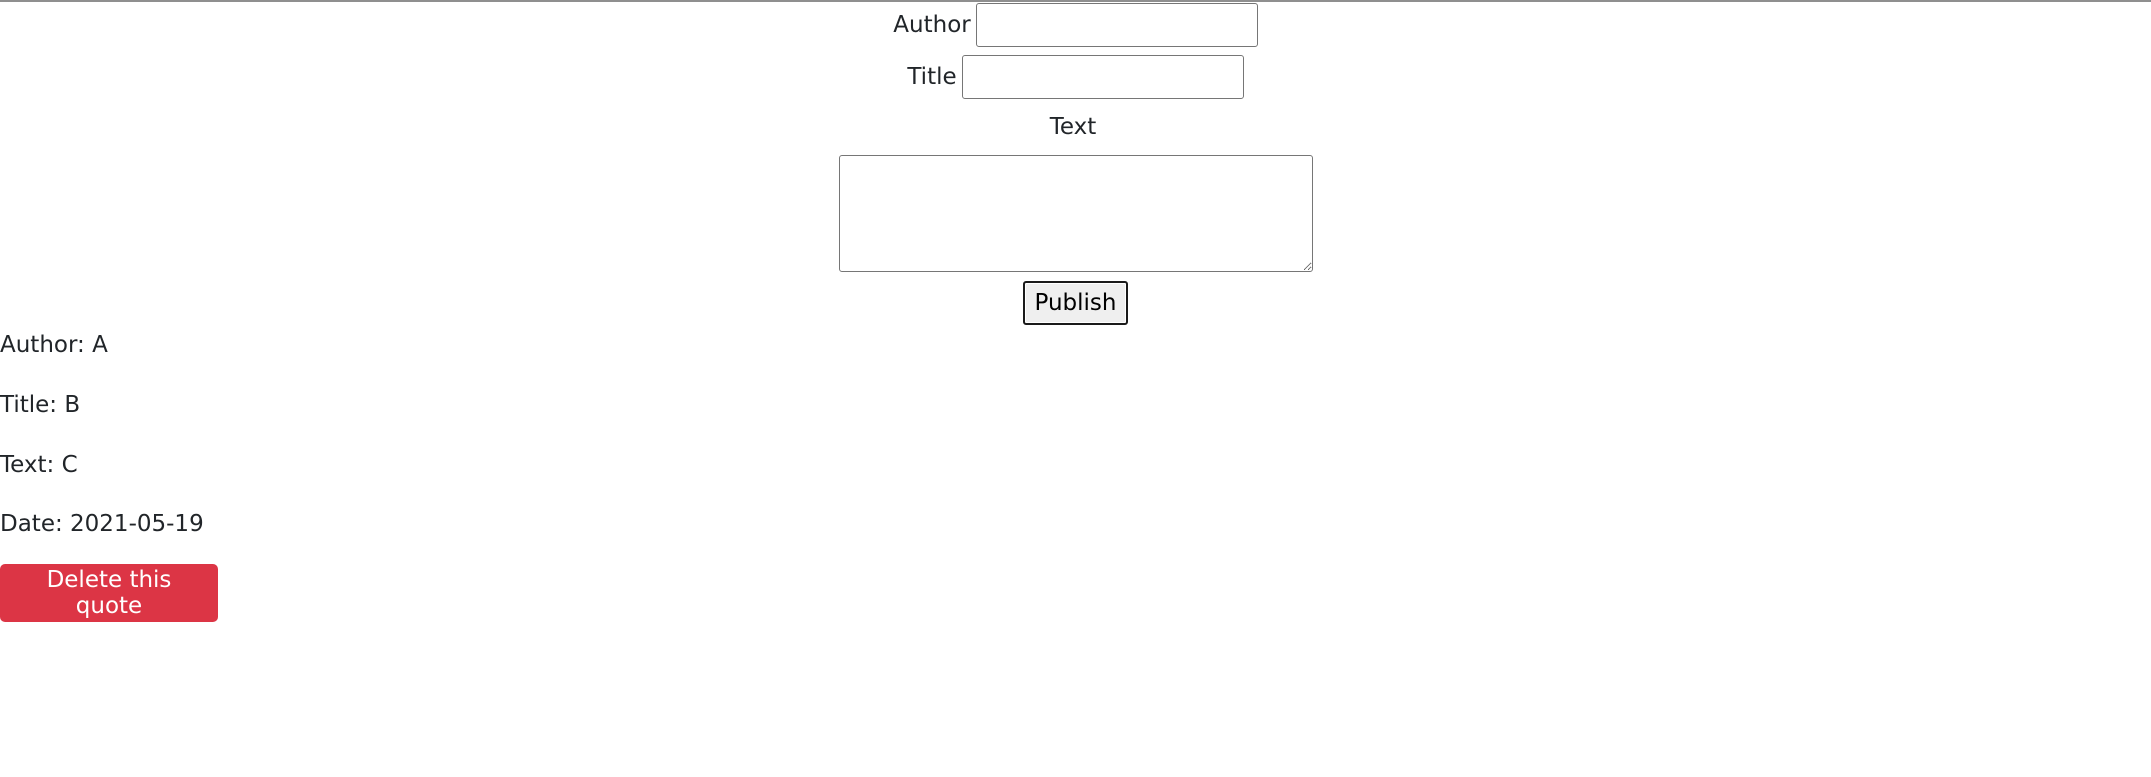 The image size is (2151, 777). What do you see at coordinates (1102, 77) in the screenshot?
I see `title-input` at bounding box center [1102, 77].